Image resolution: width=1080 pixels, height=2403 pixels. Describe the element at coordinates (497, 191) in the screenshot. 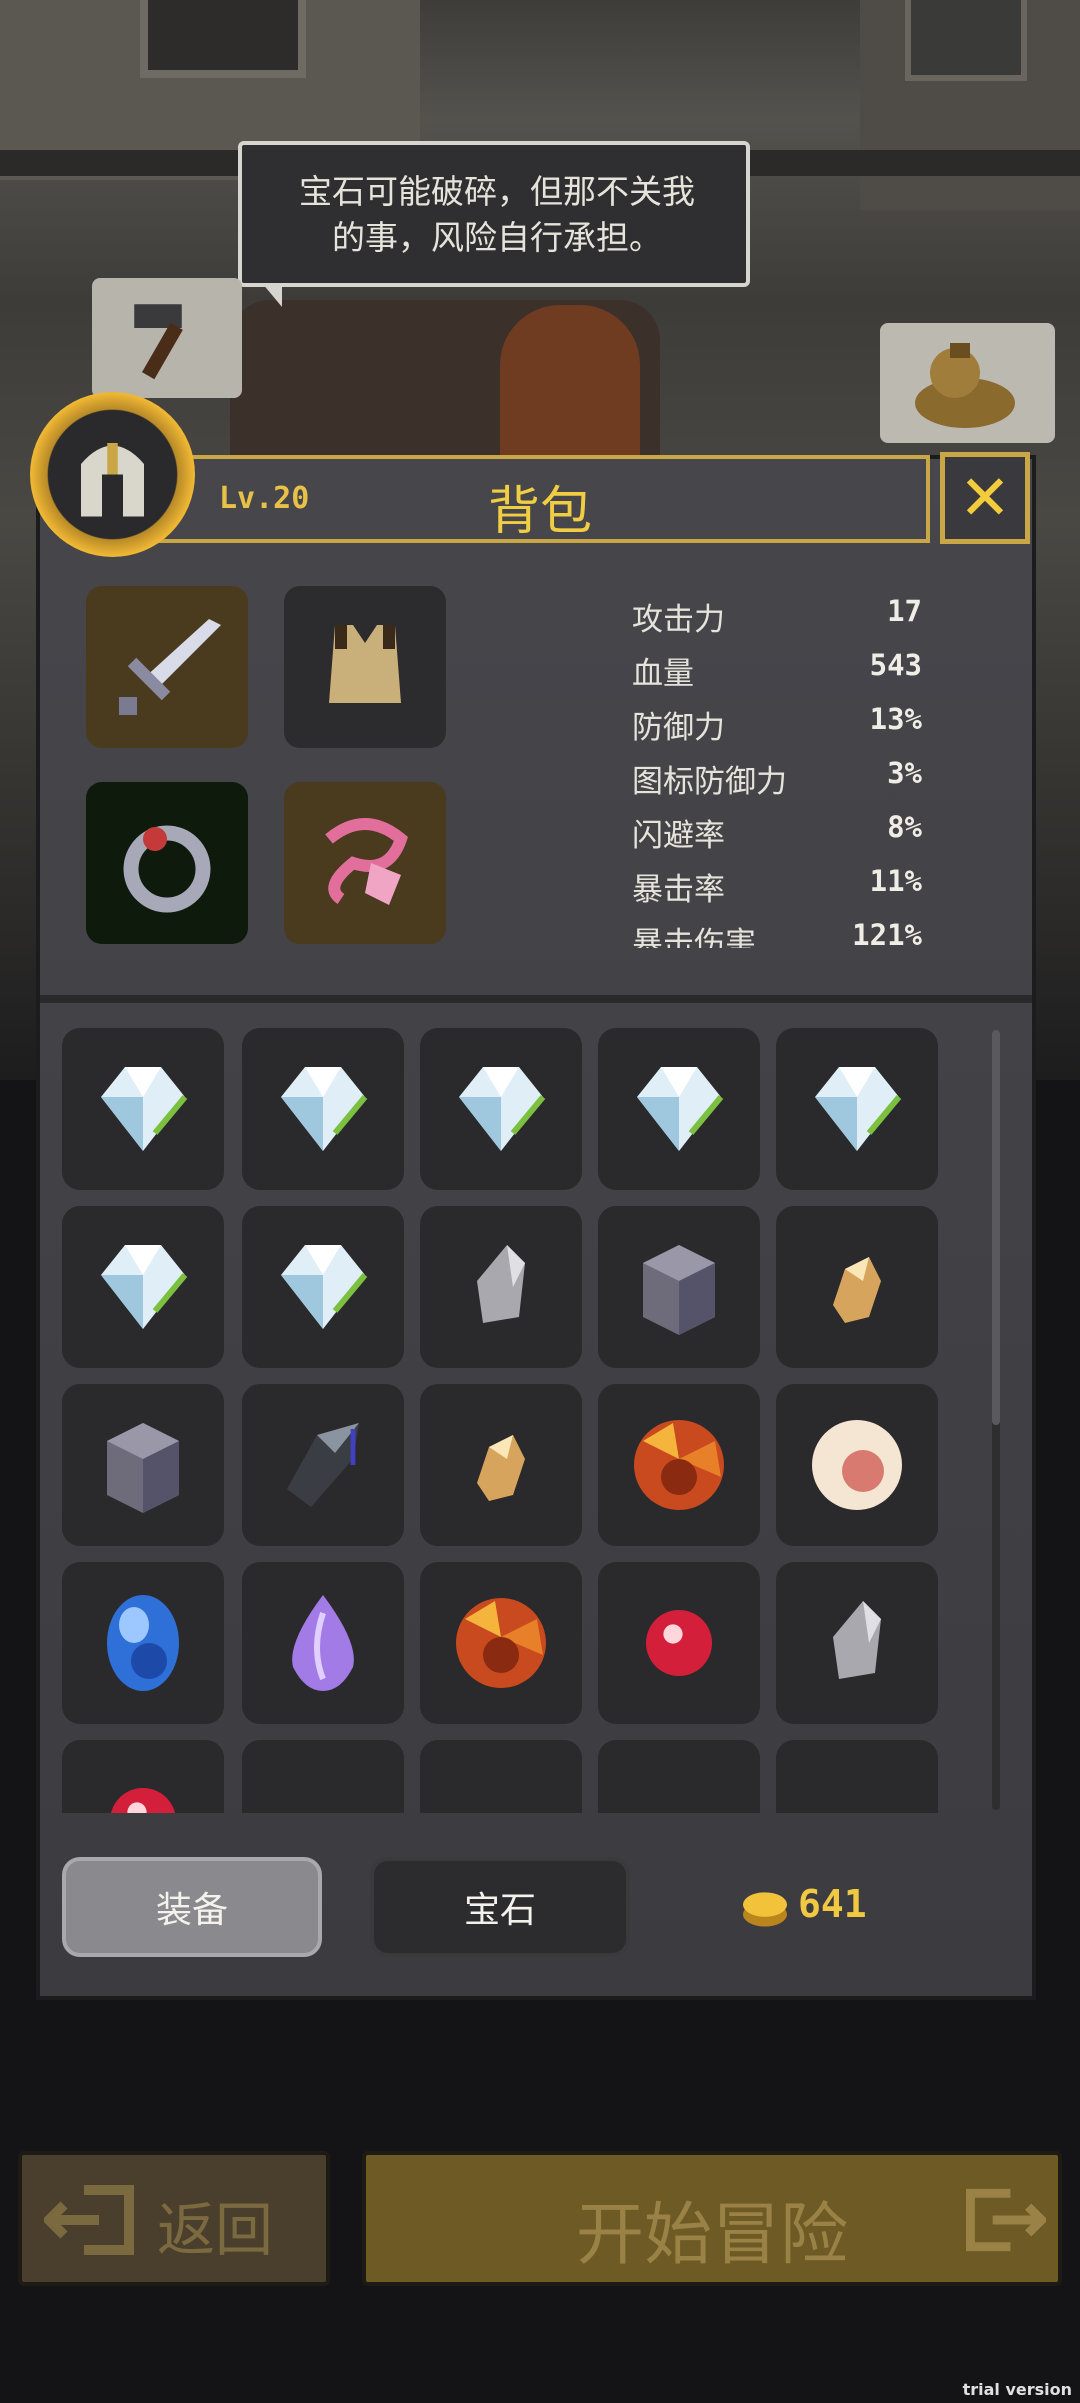

I see `speech-line: 宝石可能破碎，但那不关我` at that location.